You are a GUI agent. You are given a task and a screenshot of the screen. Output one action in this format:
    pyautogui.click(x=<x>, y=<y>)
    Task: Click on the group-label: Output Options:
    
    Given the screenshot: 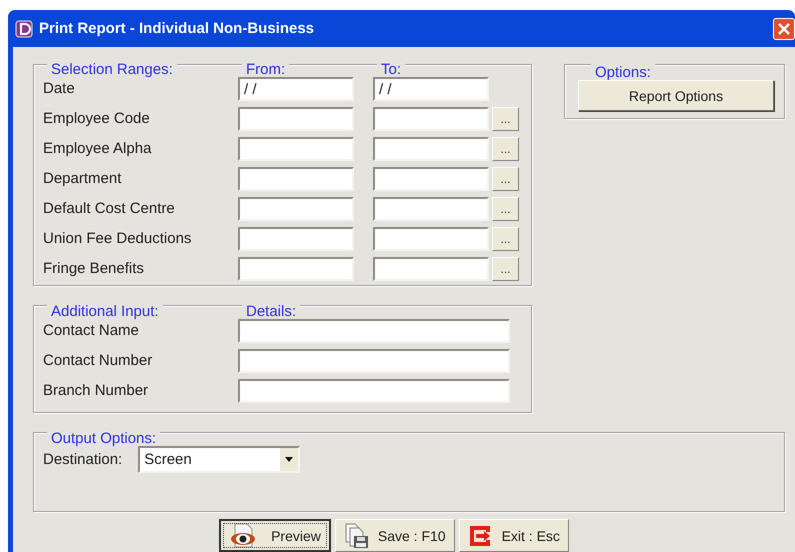 What is the action you would take?
    pyautogui.click(x=103, y=438)
    